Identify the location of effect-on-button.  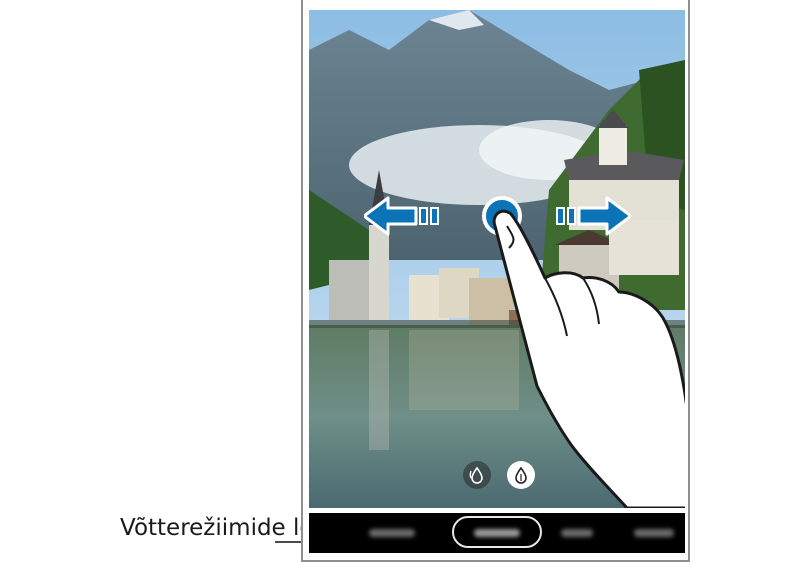
(521, 475).